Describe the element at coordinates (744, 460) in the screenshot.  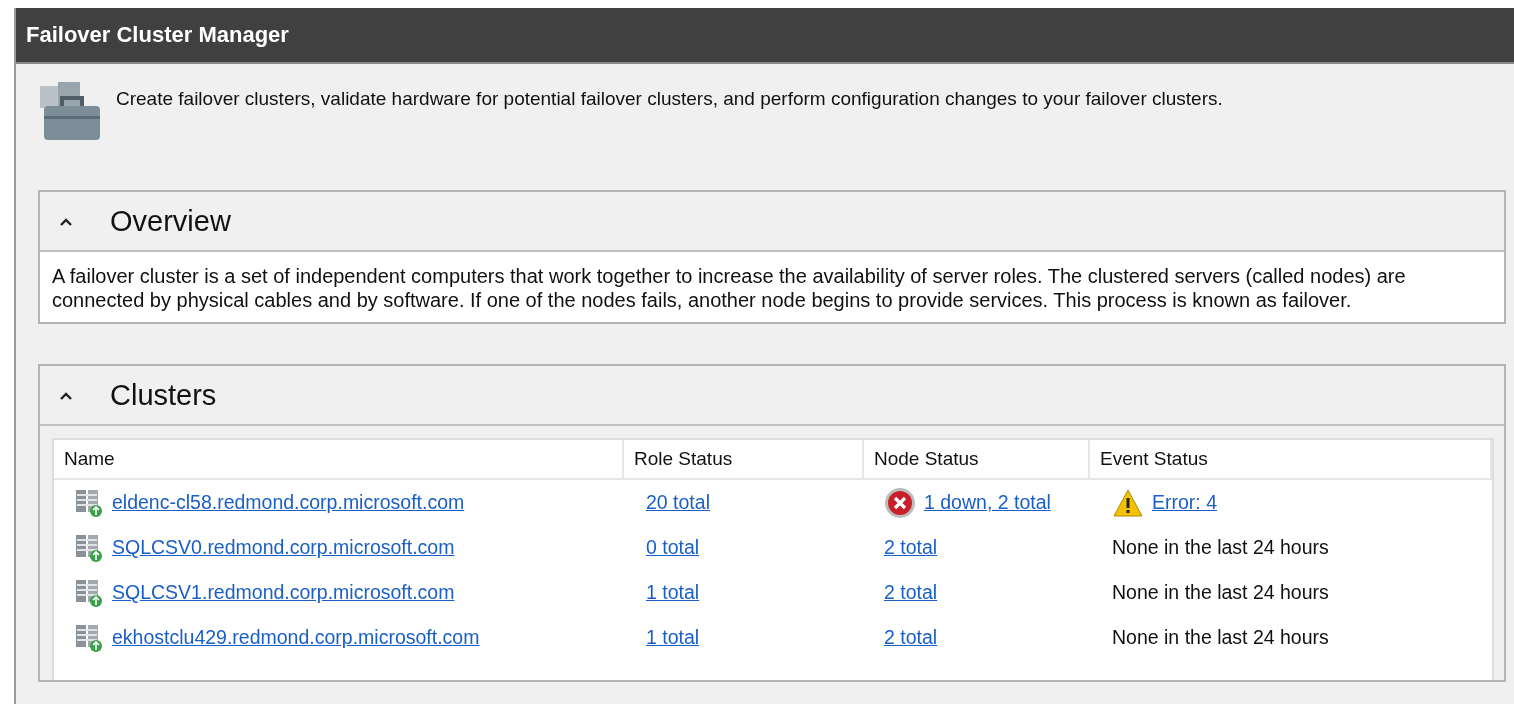
I see `column-header: Role Status` at that location.